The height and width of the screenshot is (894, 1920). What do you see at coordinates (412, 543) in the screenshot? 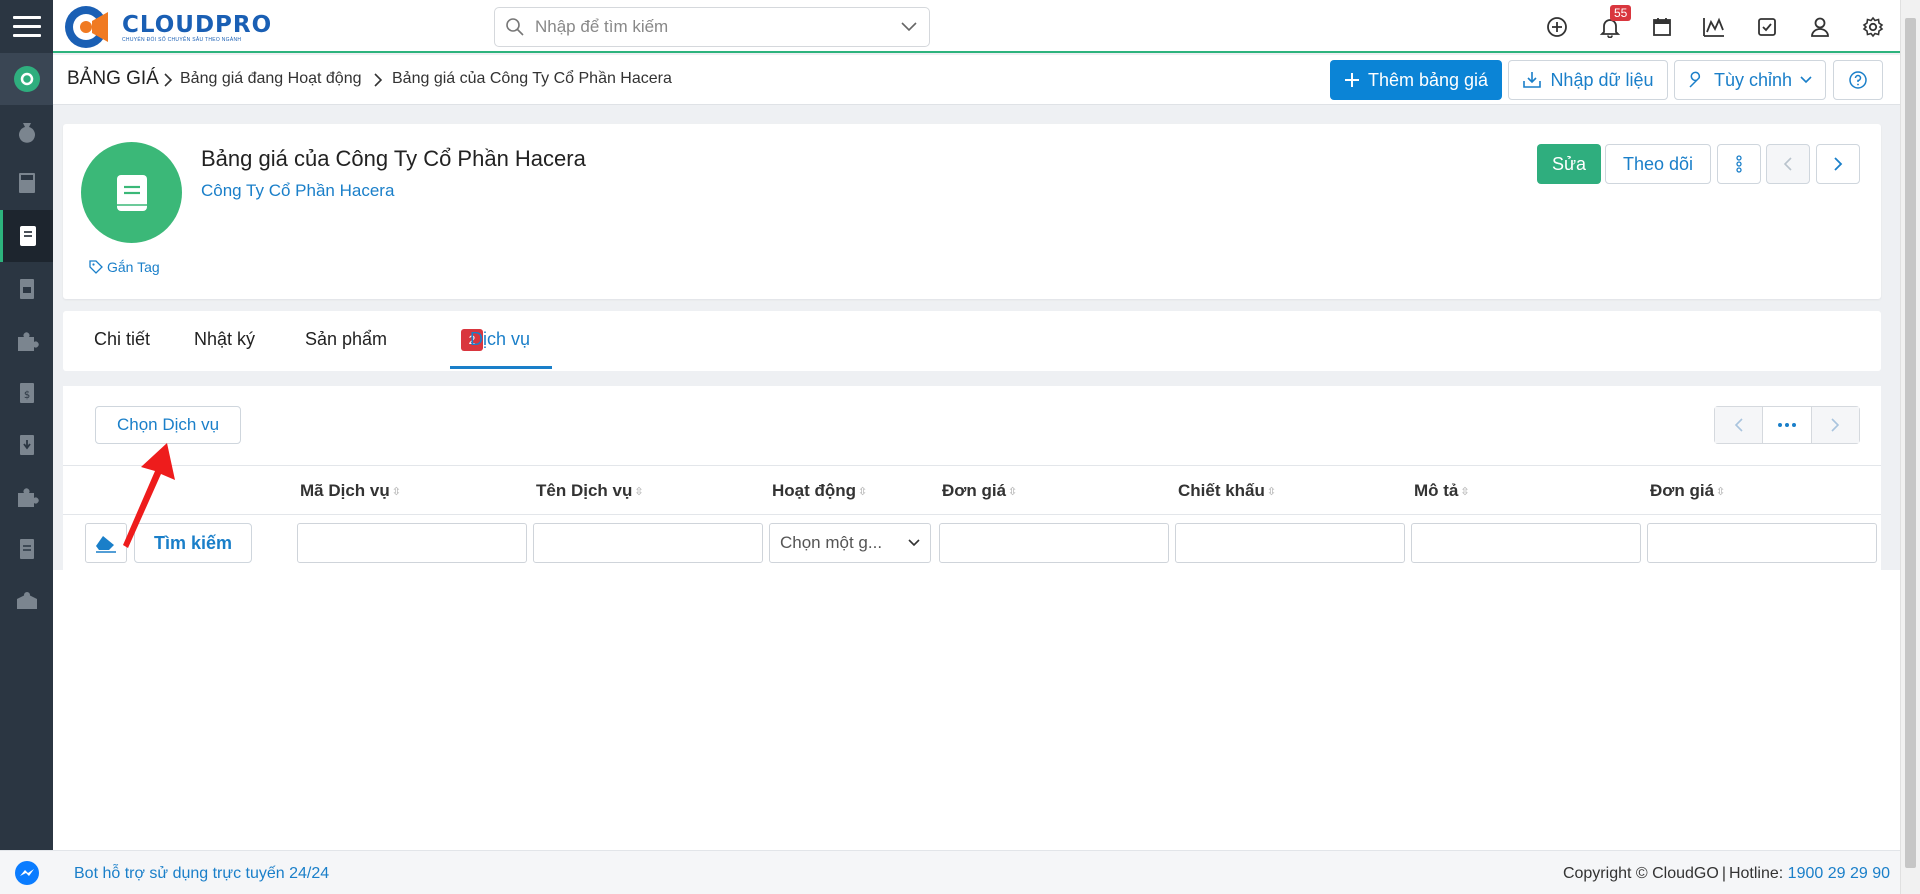
I see `filter-service-code` at bounding box center [412, 543].